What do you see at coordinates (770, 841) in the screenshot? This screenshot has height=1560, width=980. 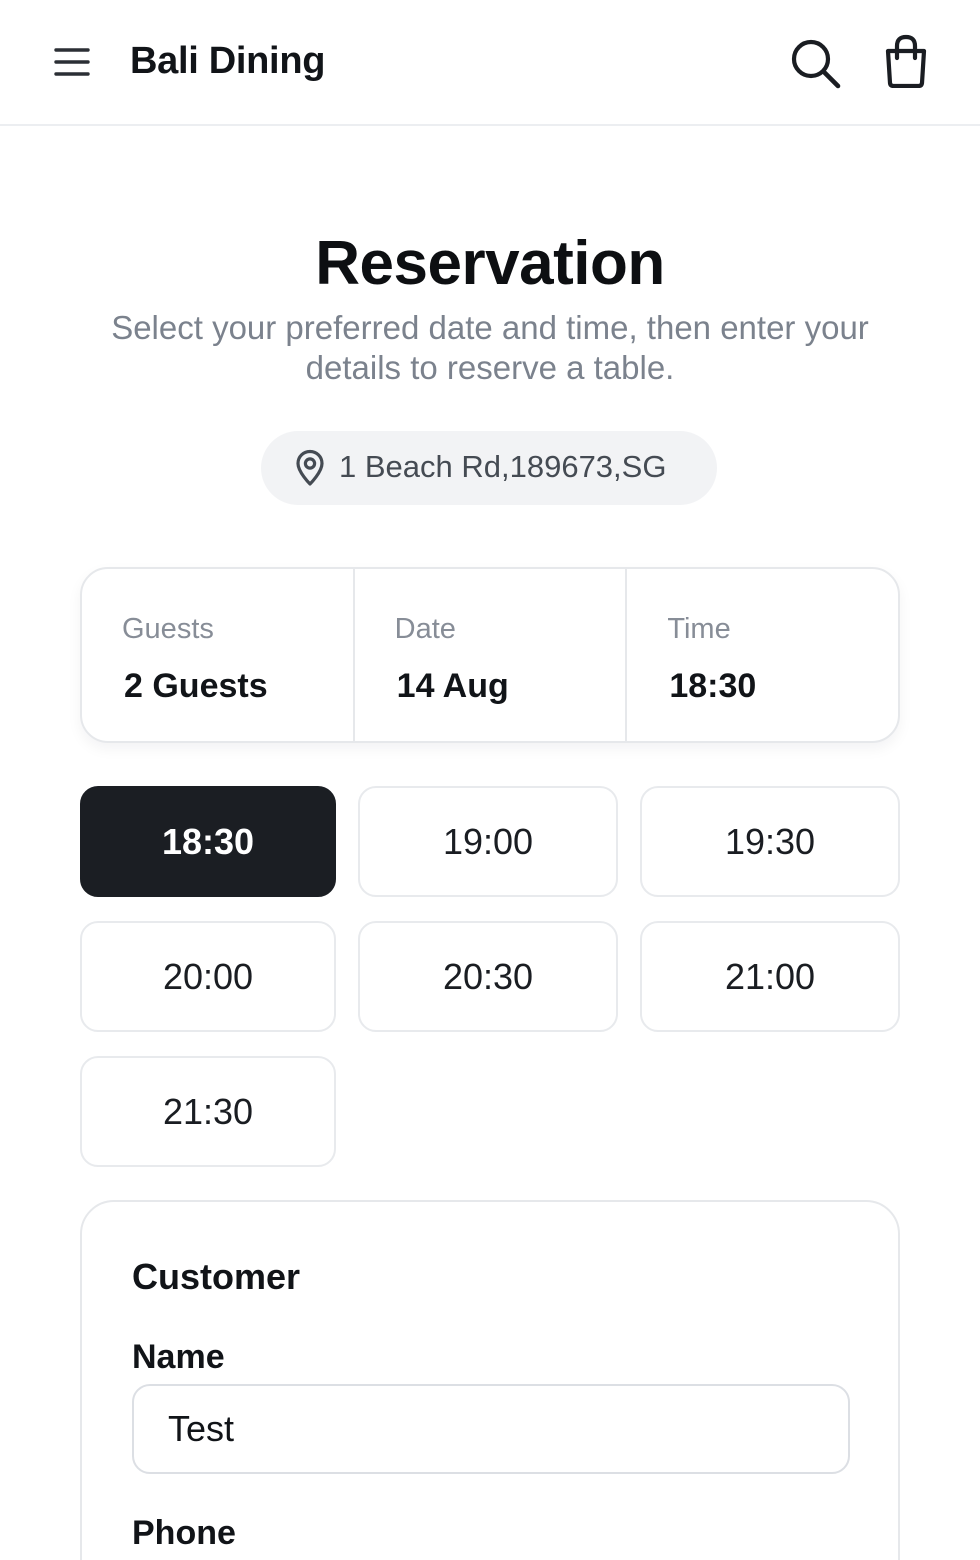 I see `time-slot-button: 19:30` at bounding box center [770, 841].